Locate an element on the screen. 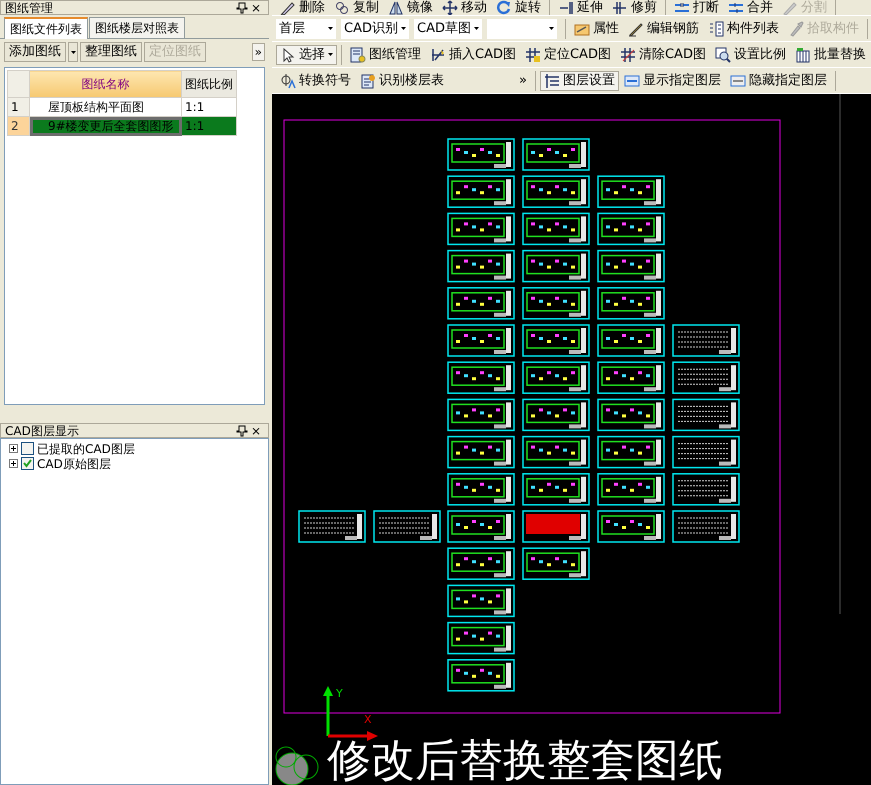 The image size is (871, 785). caret-icon is located at coordinates (476, 28).